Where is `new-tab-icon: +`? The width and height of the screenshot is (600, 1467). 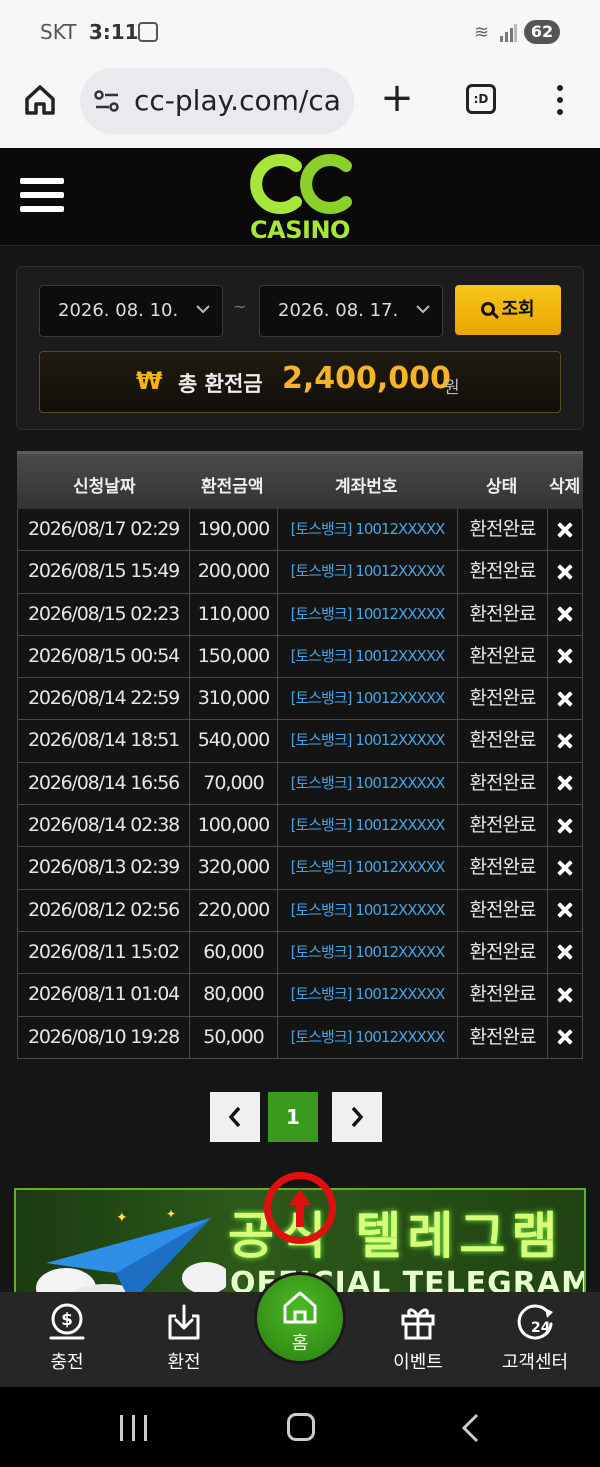 new-tab-icon: + is located at coordinates (397, 98).